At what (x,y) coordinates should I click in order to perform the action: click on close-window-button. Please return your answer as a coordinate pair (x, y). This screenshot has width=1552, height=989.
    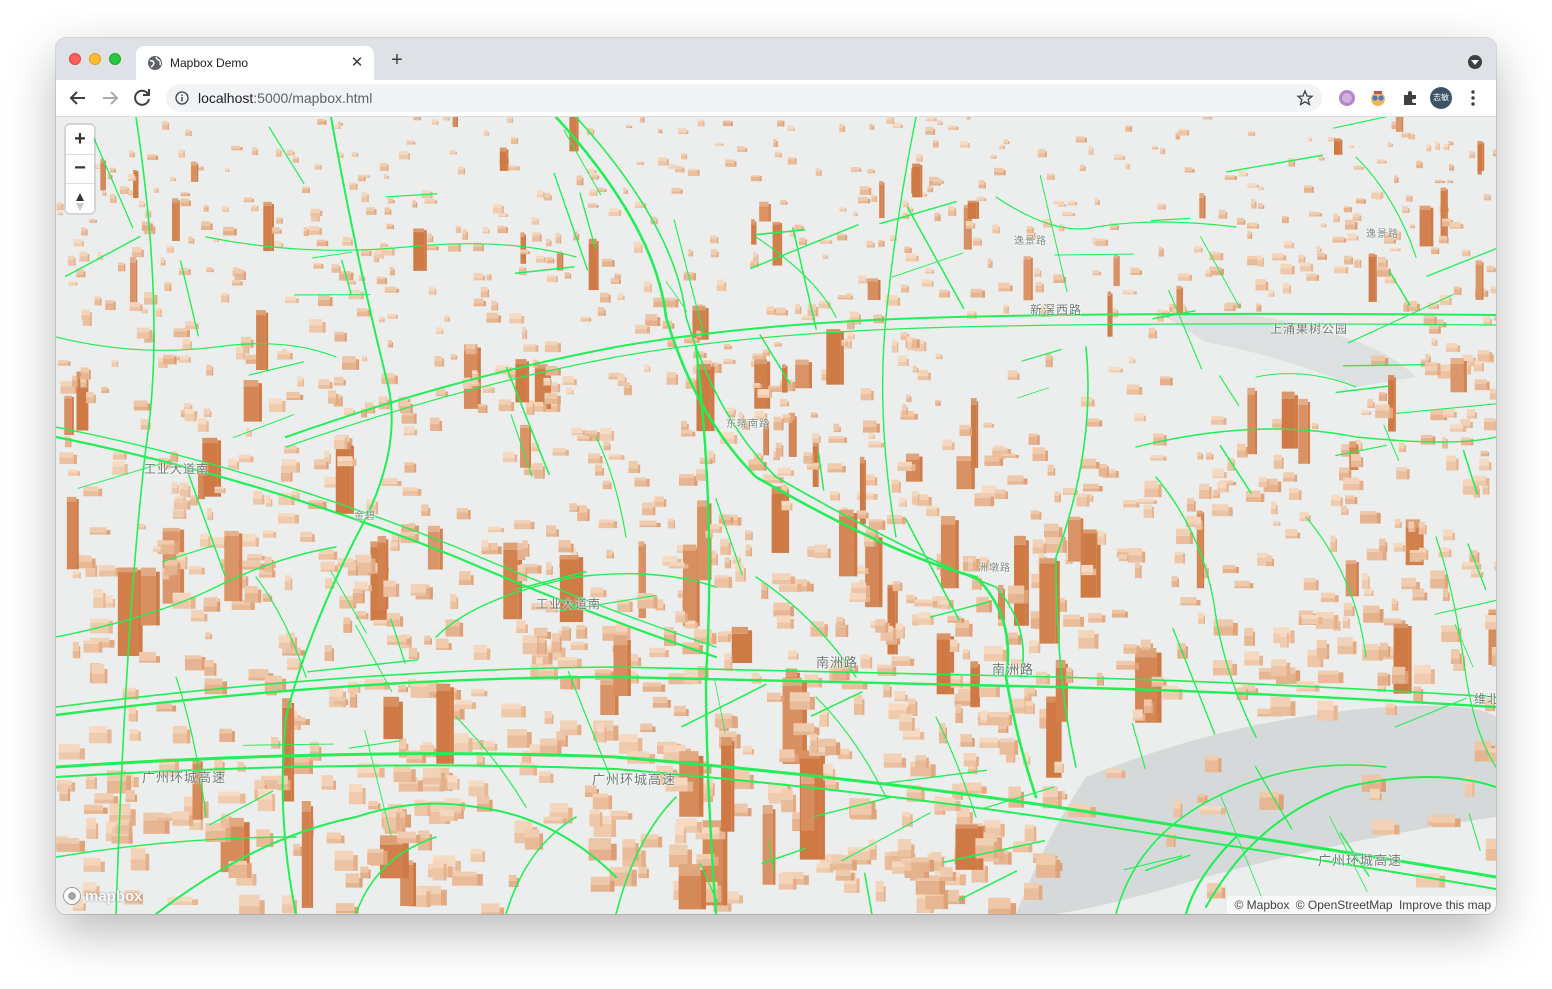
    Looking at the image, I should click on (75, 59).